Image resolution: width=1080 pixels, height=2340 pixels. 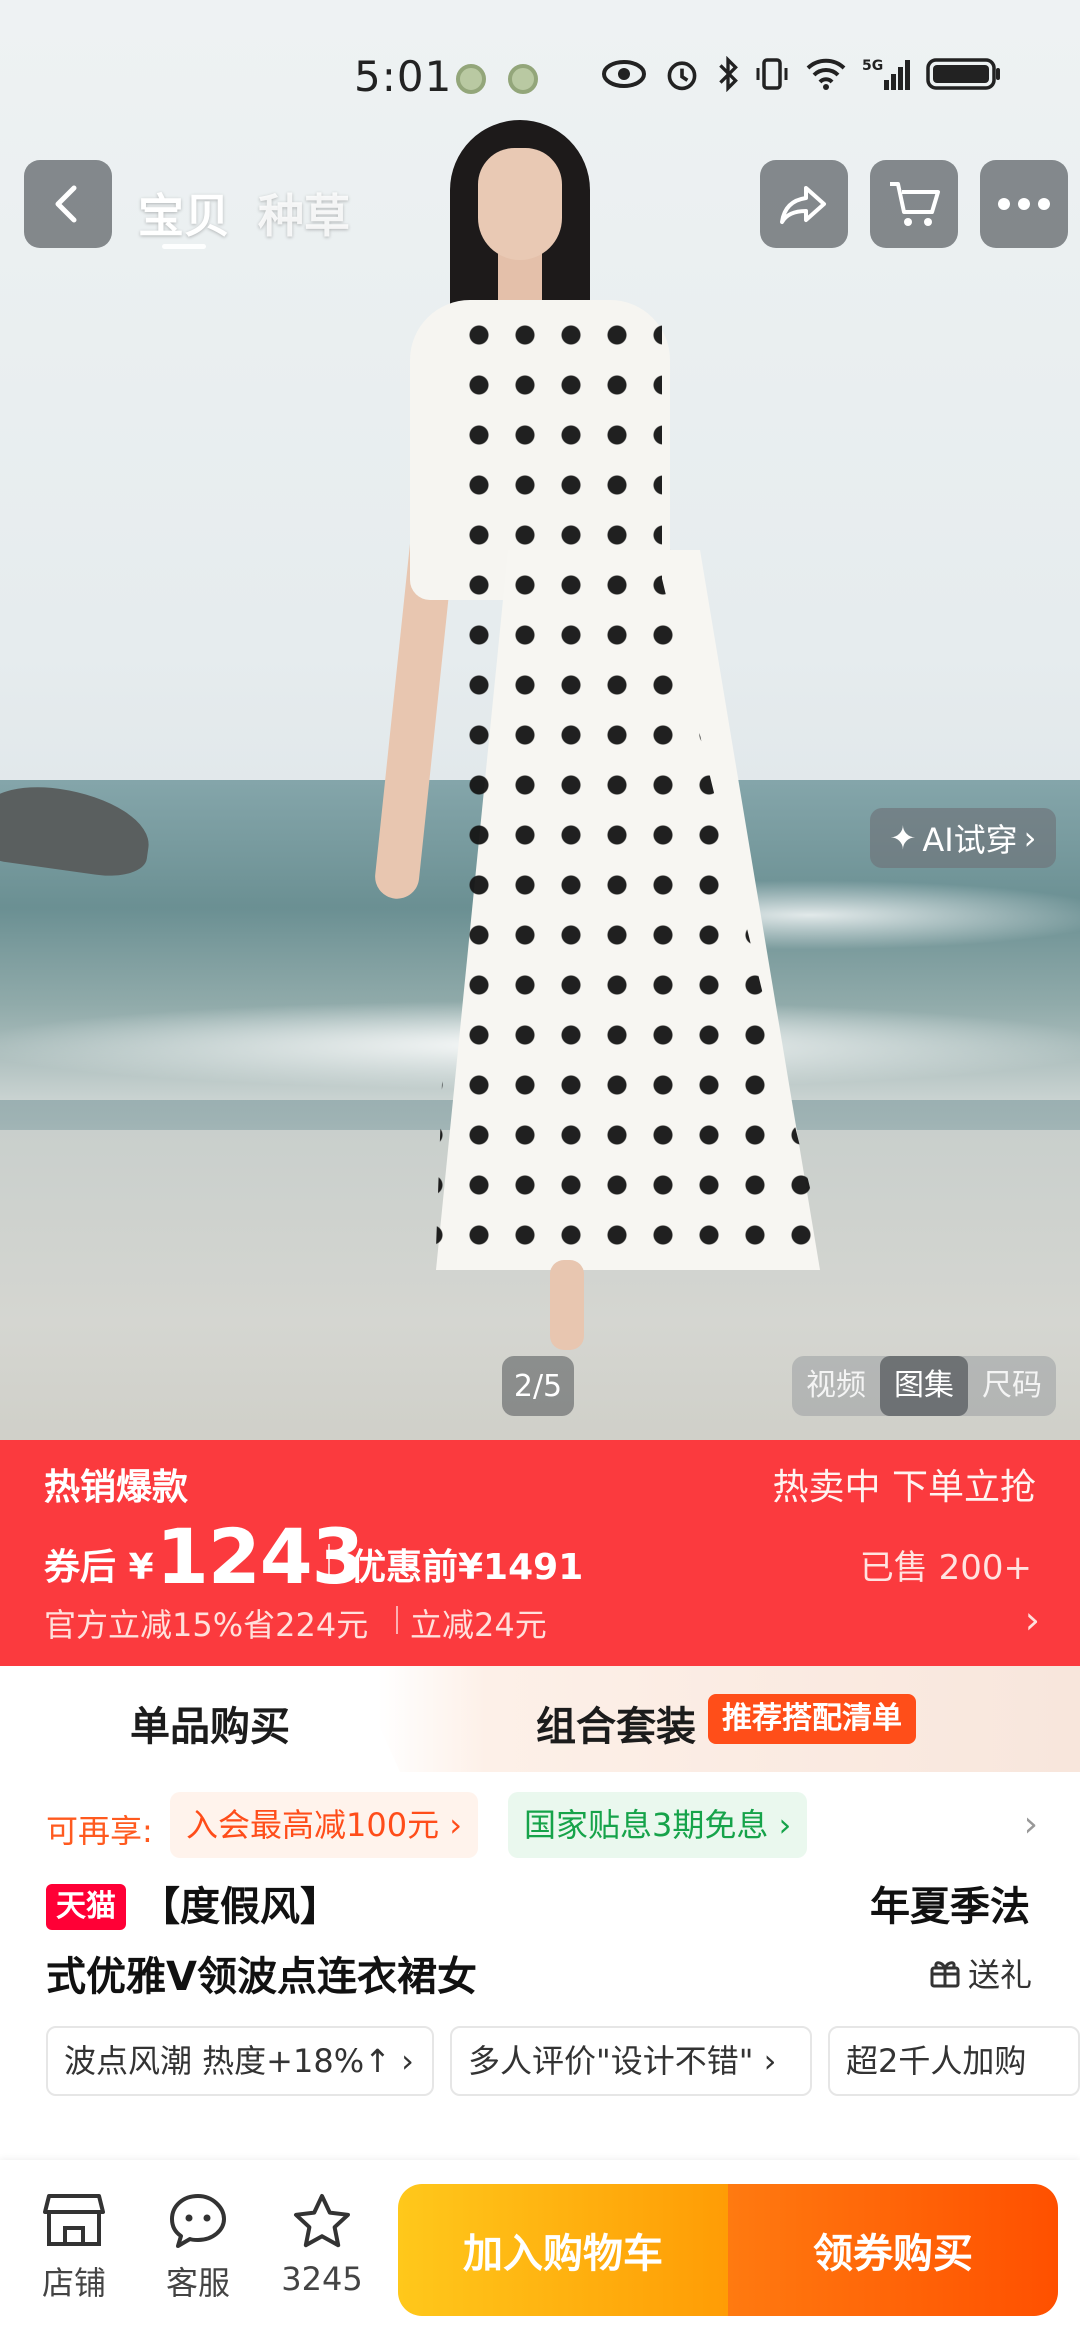 What do you see at coordinates (904, 1487) in the screenshot?
I see `sale-status: 热卖中 下单立抢` at bounding box center [904, 1487].